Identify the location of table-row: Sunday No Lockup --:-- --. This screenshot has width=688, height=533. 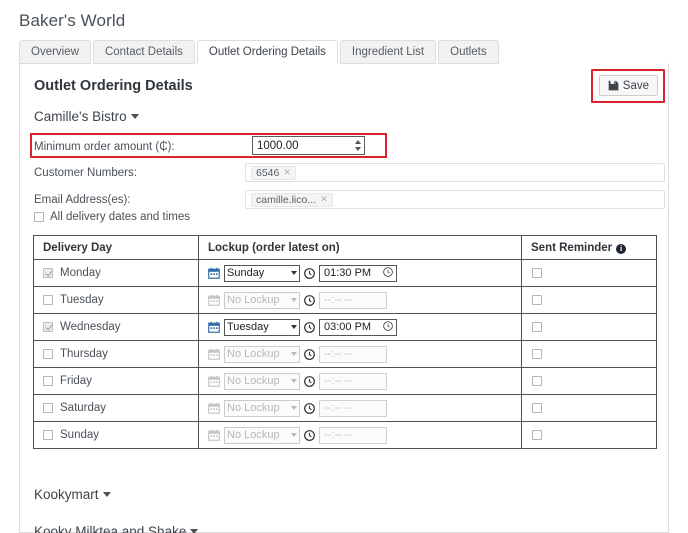
(345, 435).